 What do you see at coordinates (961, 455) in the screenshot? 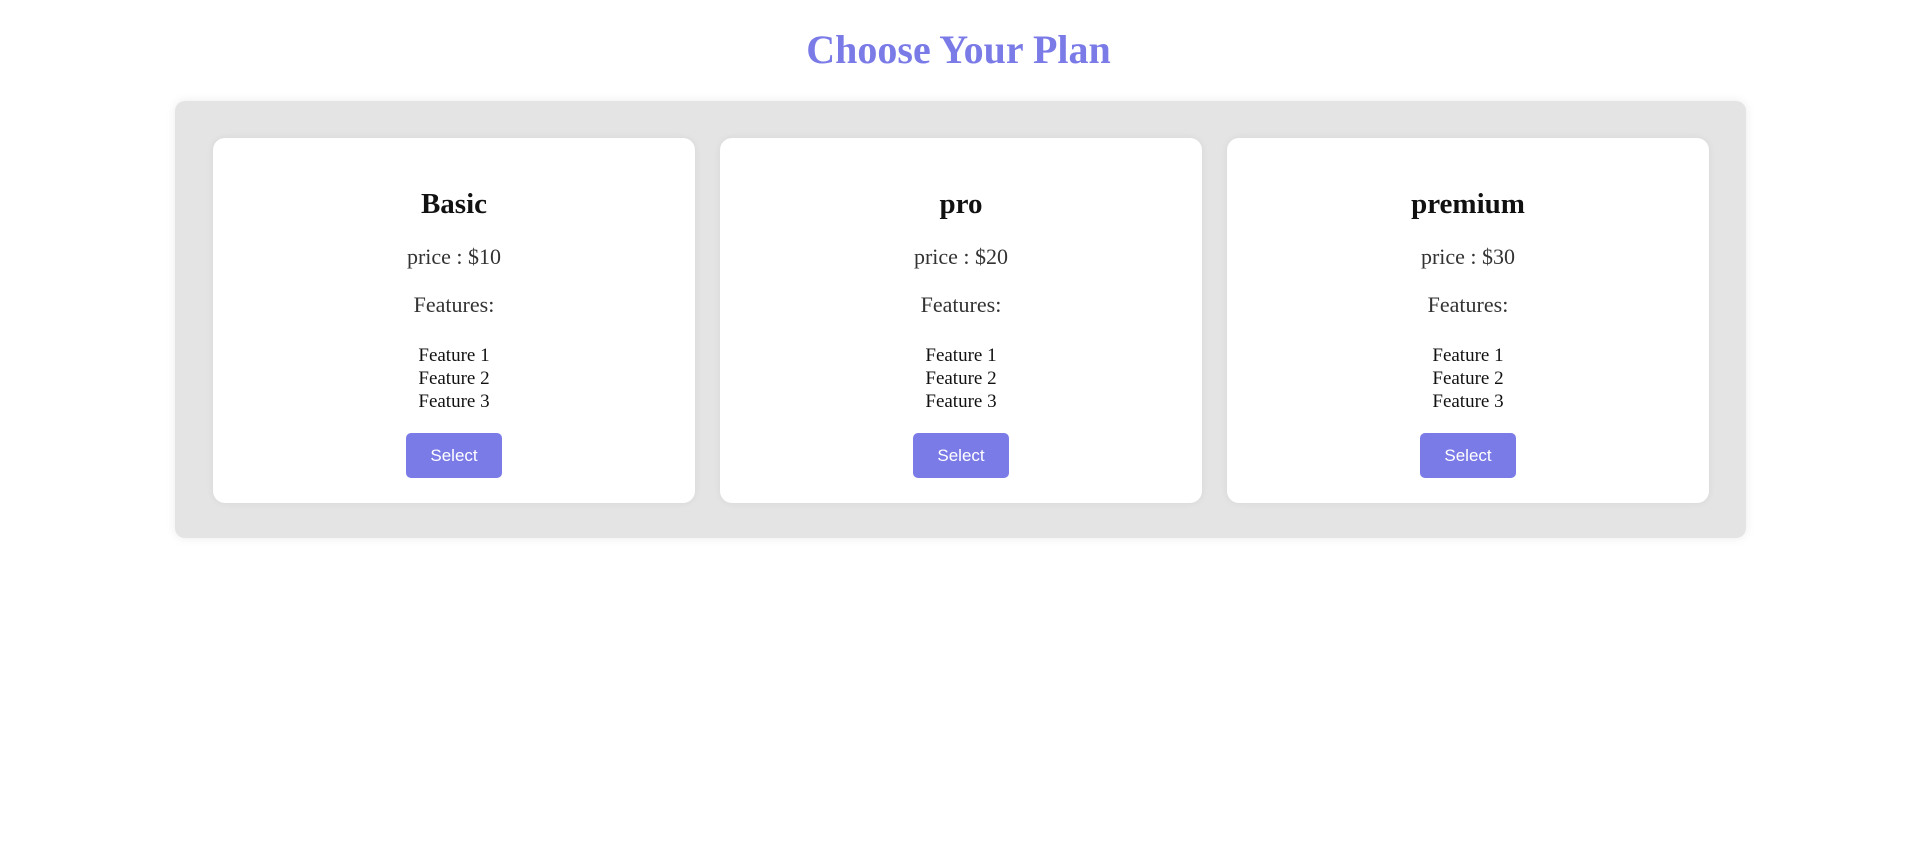
I see `select-pro-button: Select` at bounding box center [961, 455].